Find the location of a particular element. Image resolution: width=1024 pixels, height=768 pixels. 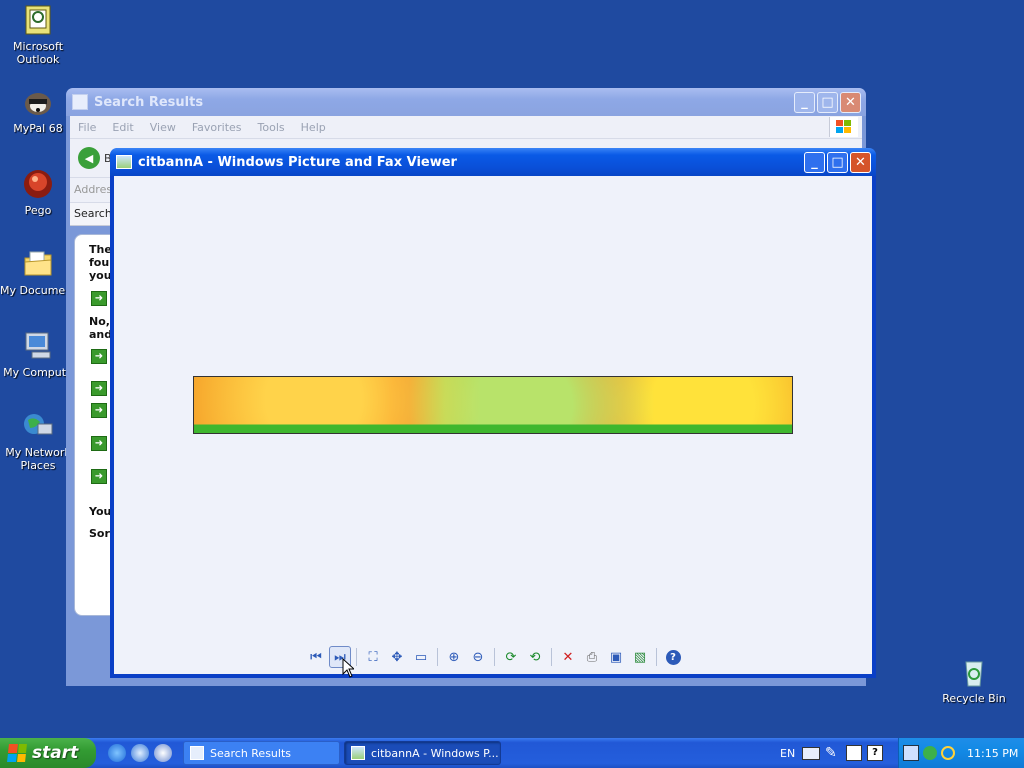

close-icon: ✕ is located at coordinates (850, 102).